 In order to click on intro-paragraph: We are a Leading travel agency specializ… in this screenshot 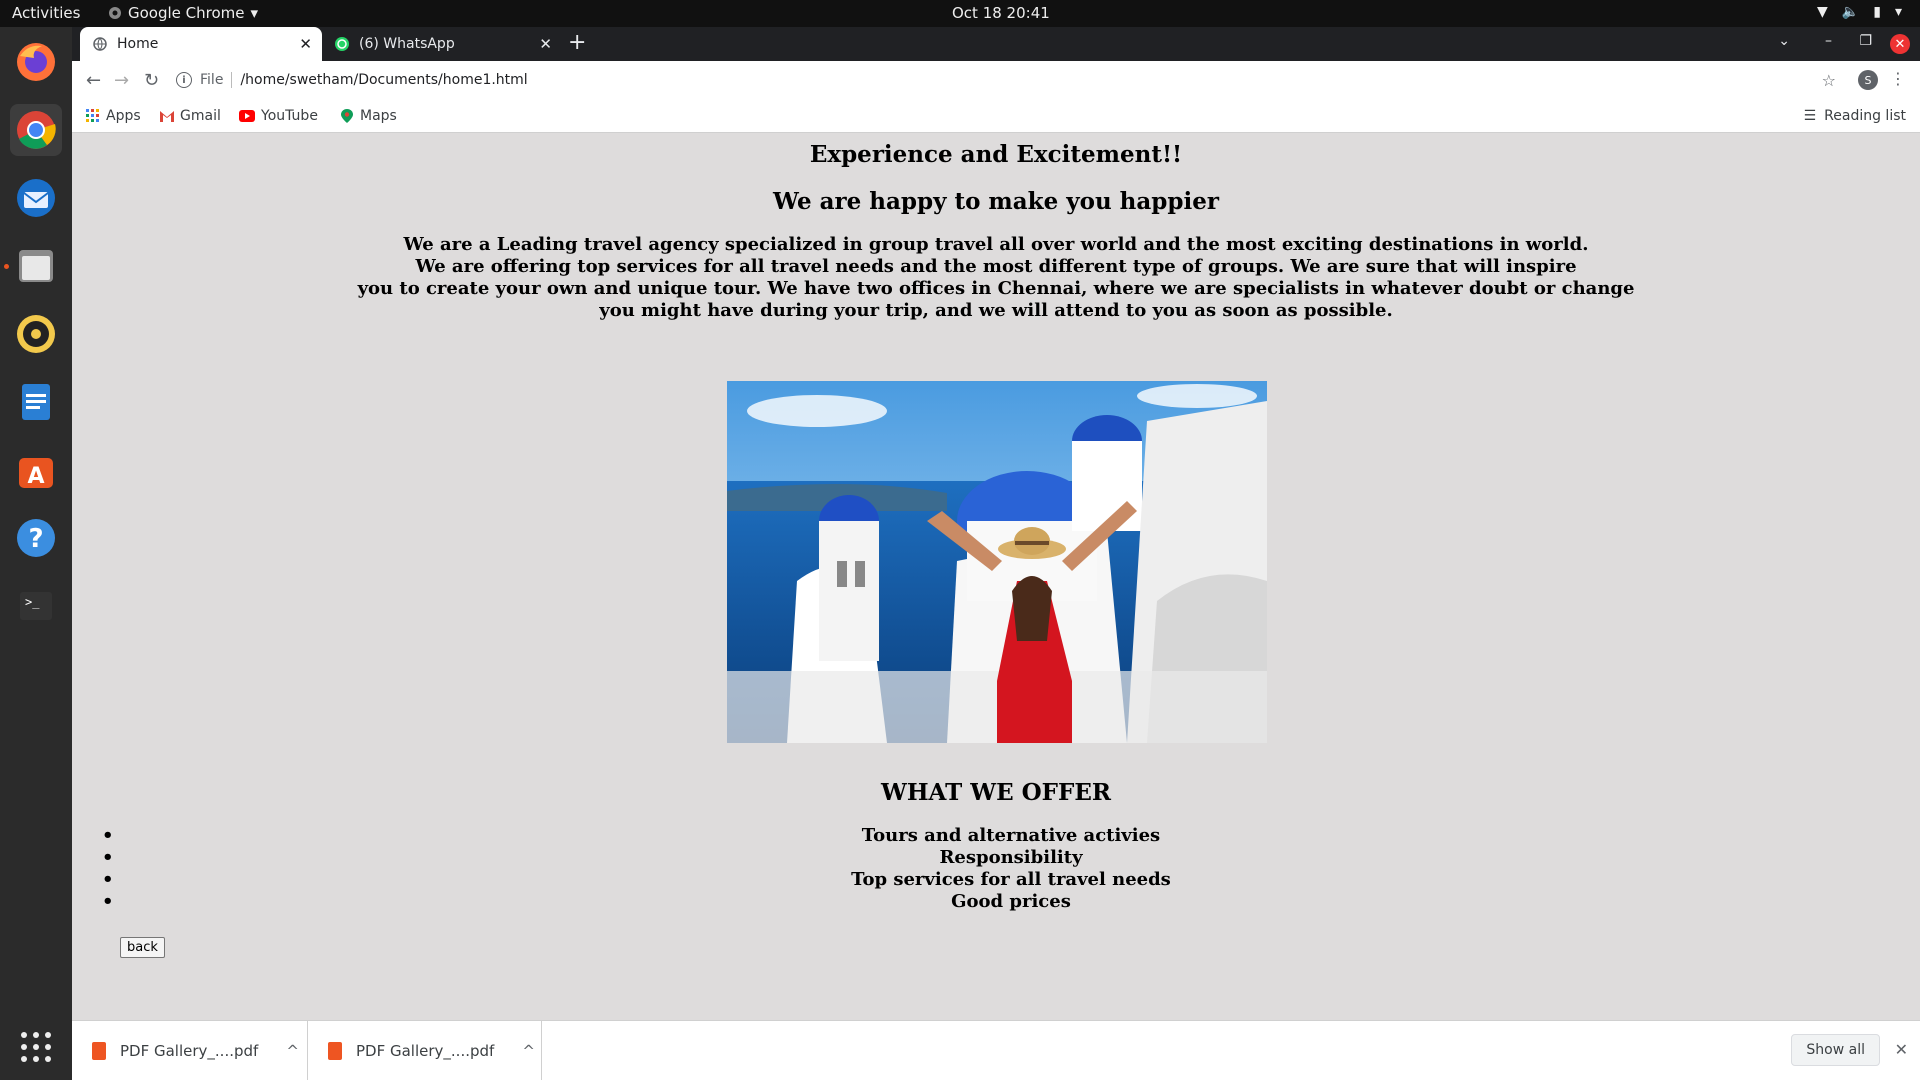, I will do `click(996, 278)`.